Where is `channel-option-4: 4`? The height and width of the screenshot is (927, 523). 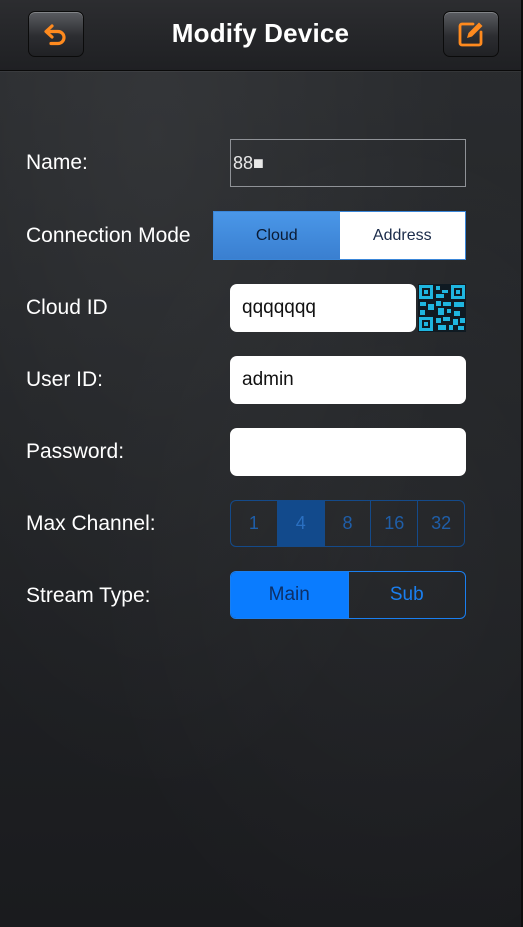
channel-option-4: 4 is located at coordinates (301, 523).